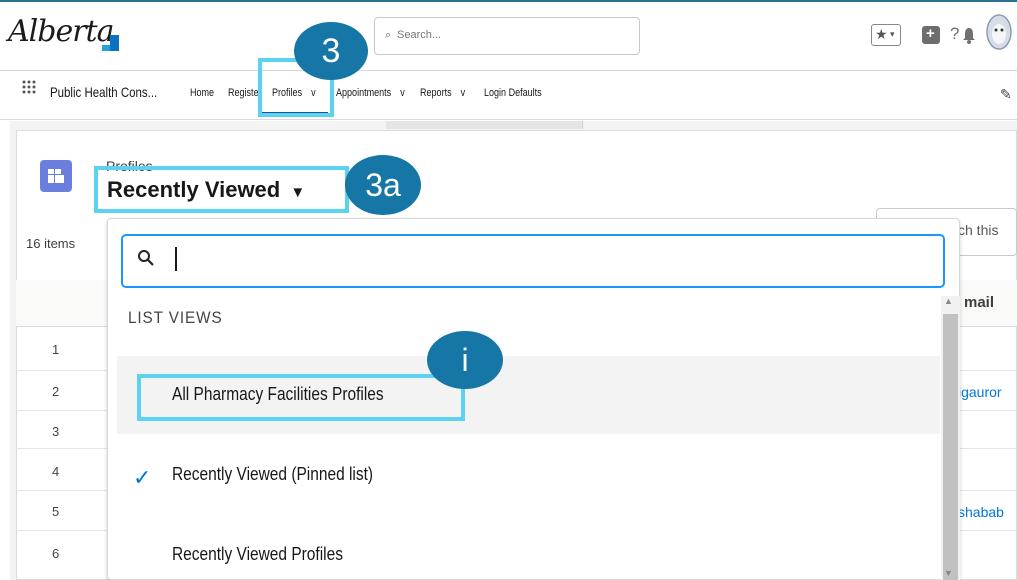 This screenshot has height=580, width=1017. I want to click on dropdown-item-recently-viewed-pinned: Recently Viewed (Pinned list), so click(272, 474).